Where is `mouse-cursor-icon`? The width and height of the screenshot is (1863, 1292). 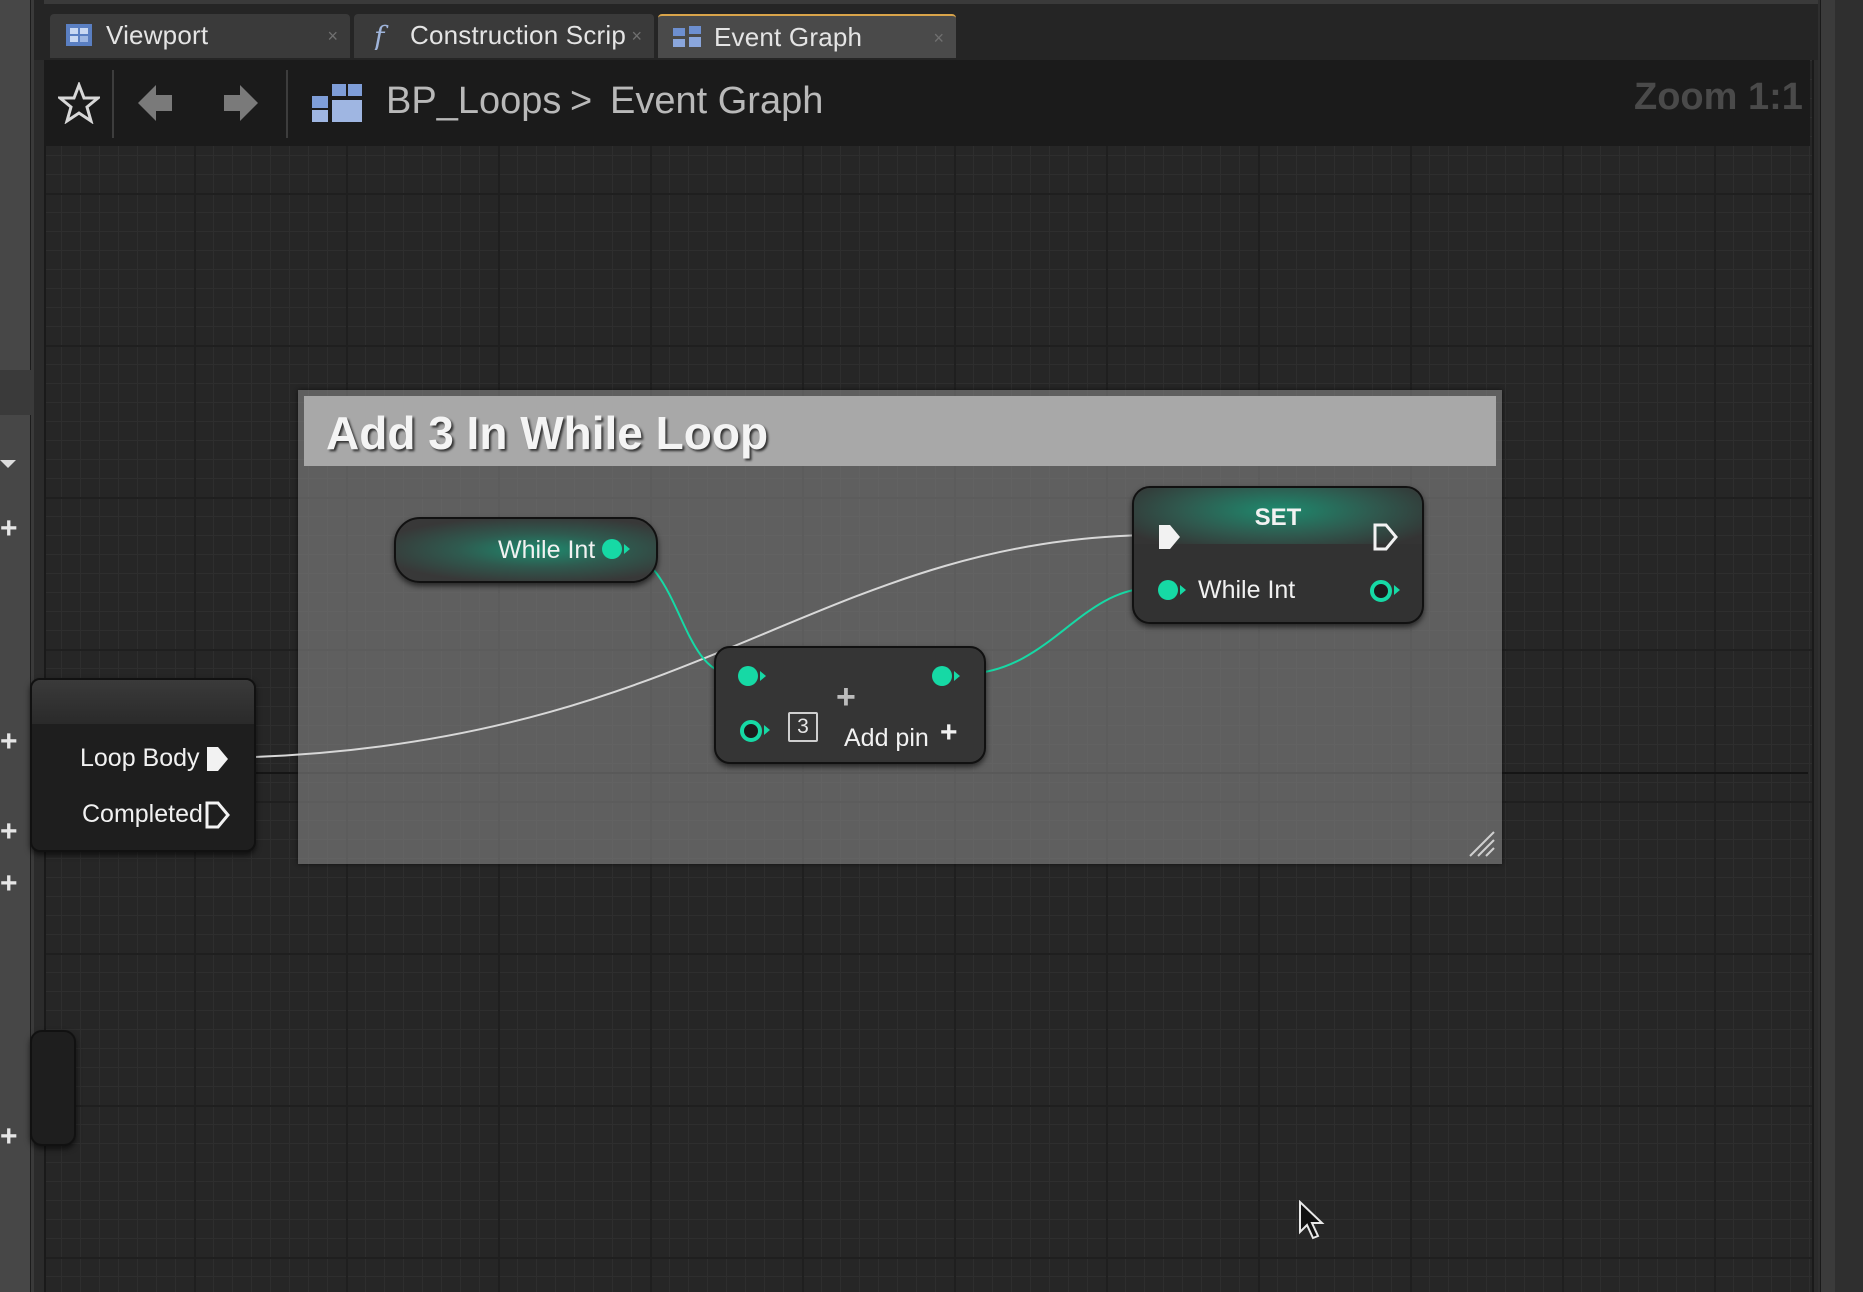
mouse-cursor-icon is located at coordinates (1312, 1220).